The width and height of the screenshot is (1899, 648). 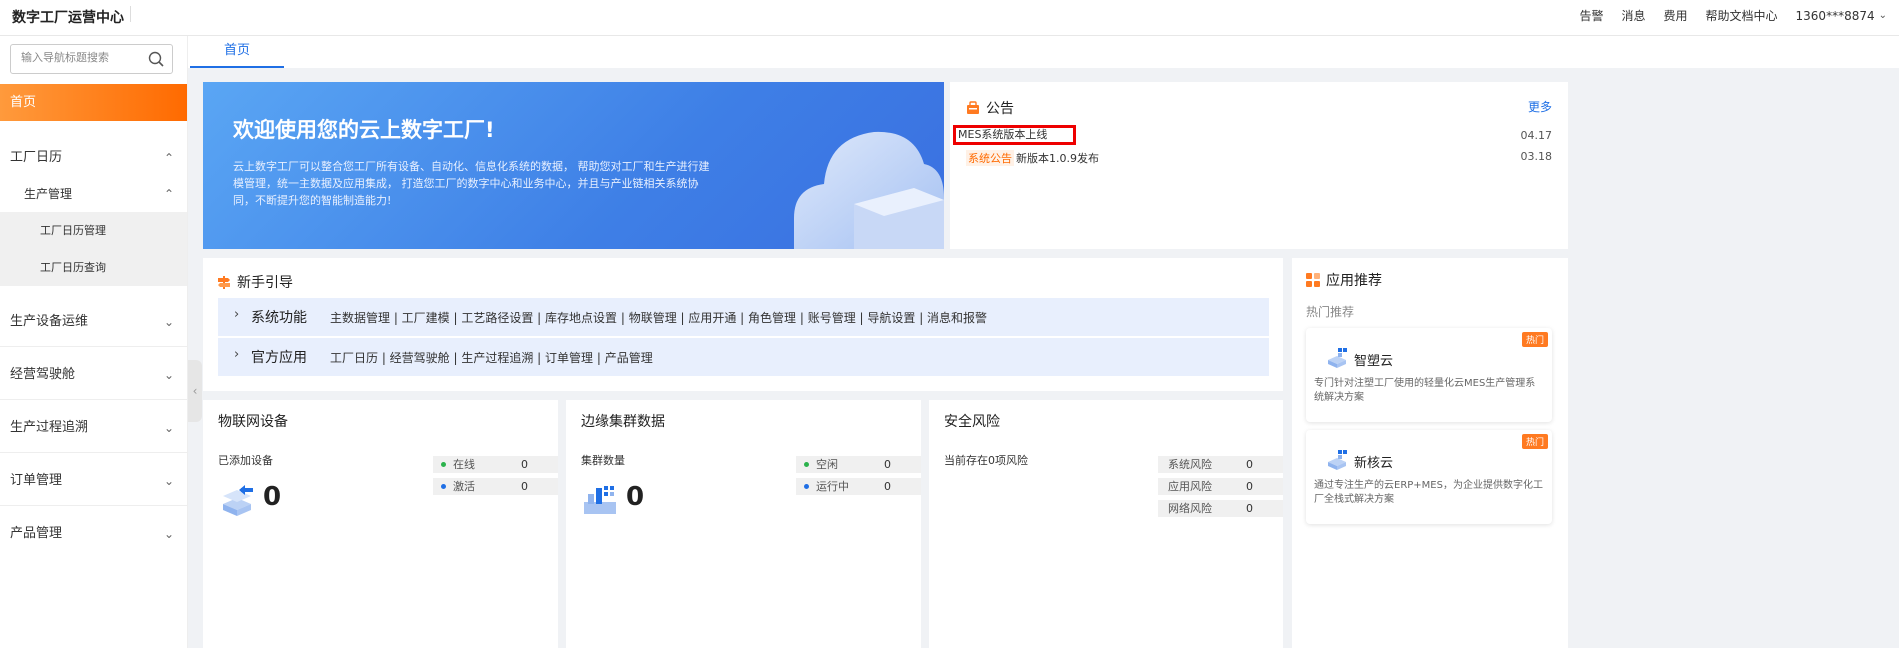 I want to click on sidebar-item-label: 工厂日历管理, so click(x=73, y=230).